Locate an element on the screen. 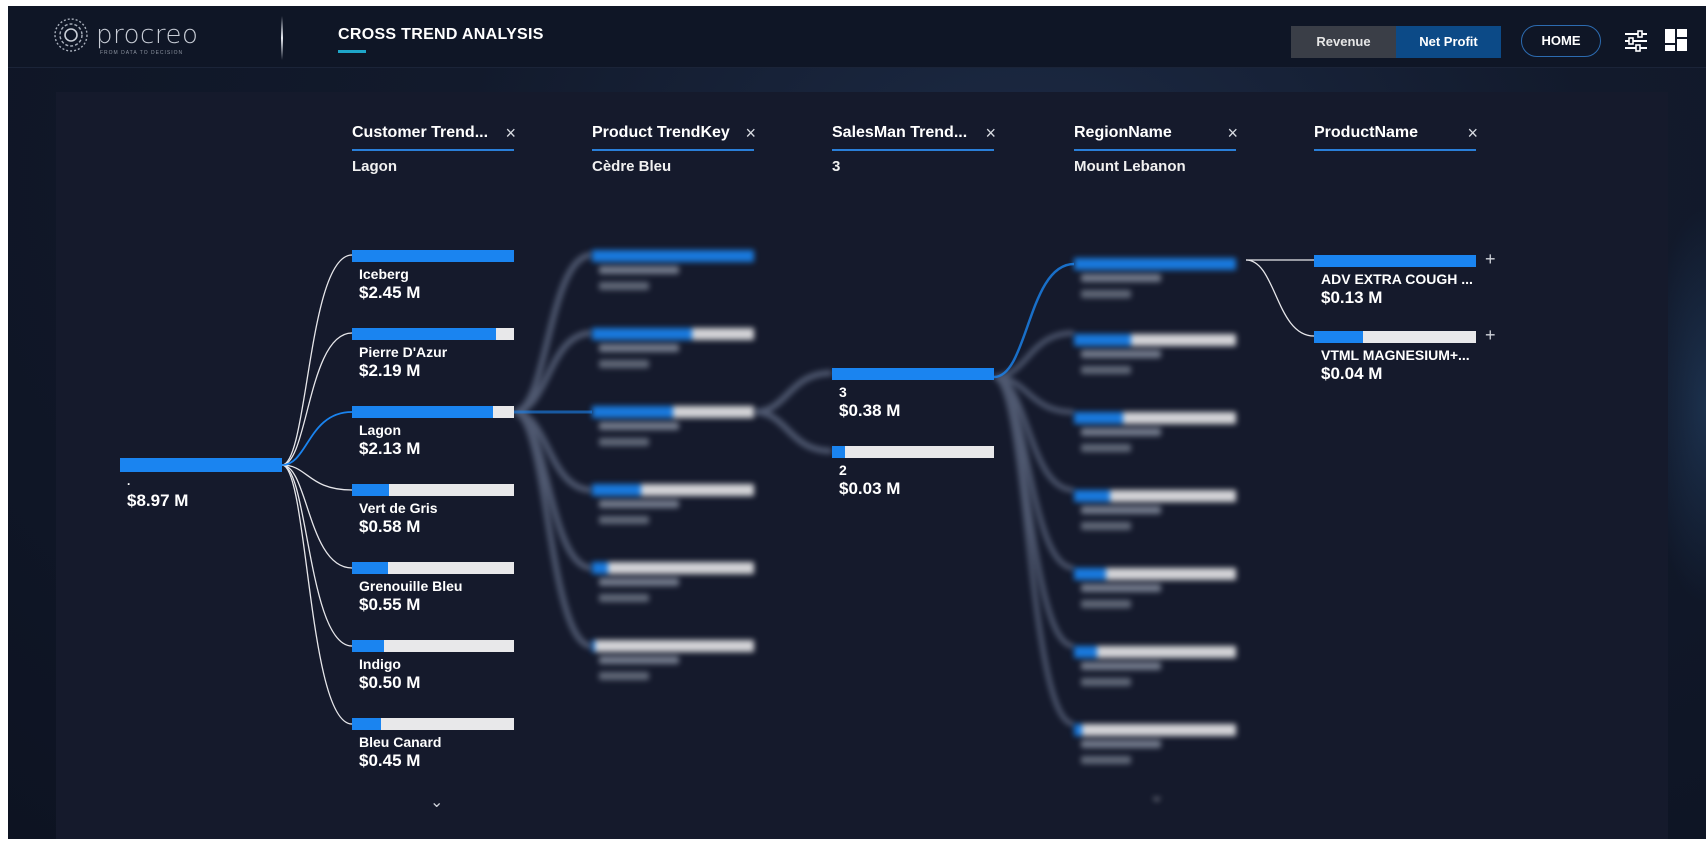 The width and height of the screenshot is (1706, 845). column-header-label: Product TrendKey is located at coordinates (661, 132).